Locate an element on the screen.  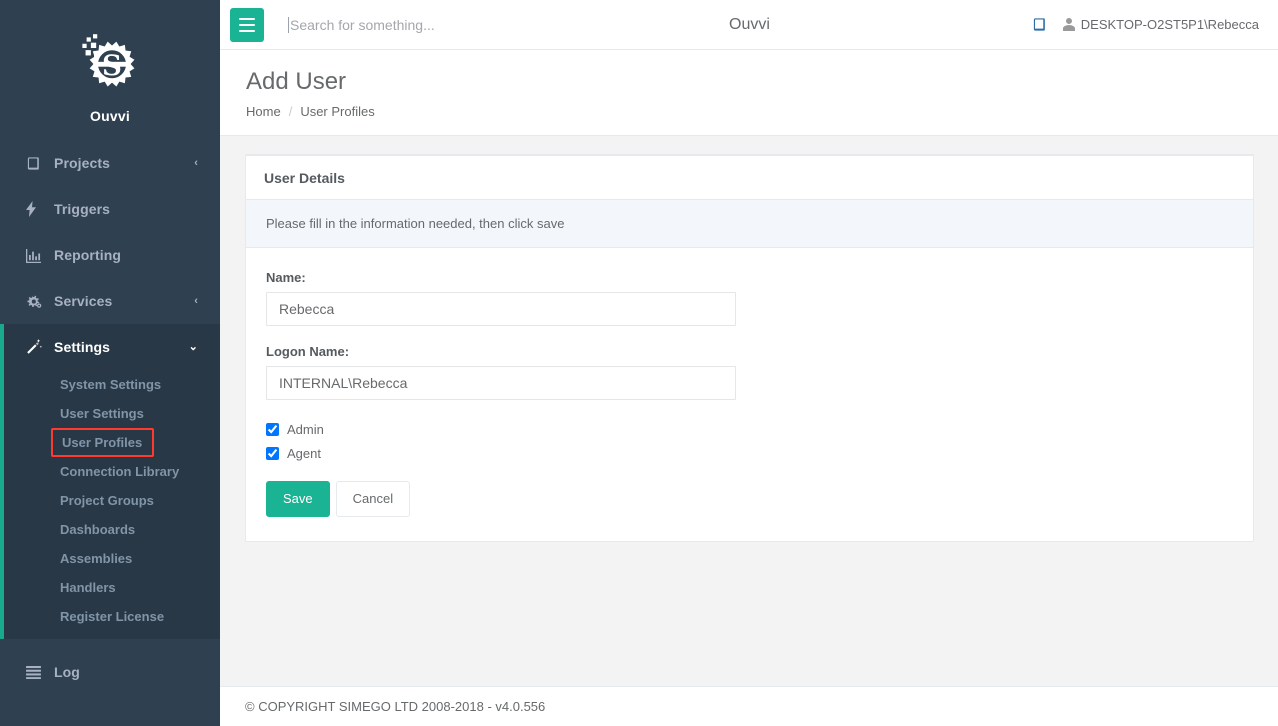
card-header: User Details is located at coordinates (749, 178).